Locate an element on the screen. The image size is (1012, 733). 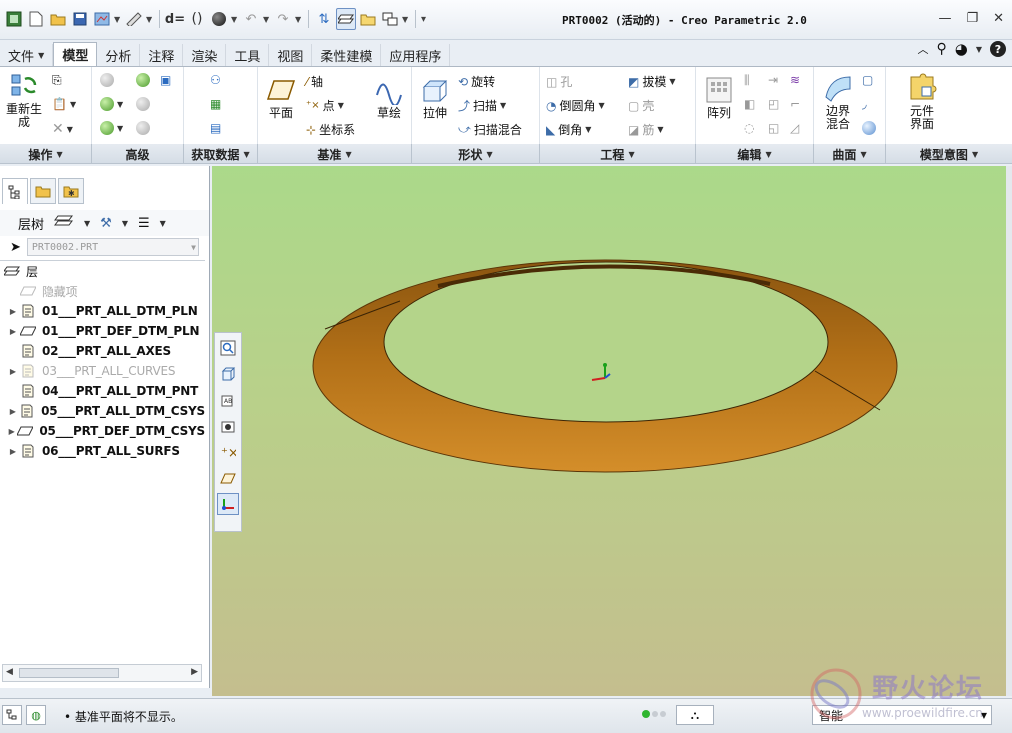
layer-tree-item: 隐藏项 is located at coordinates (102, 291).